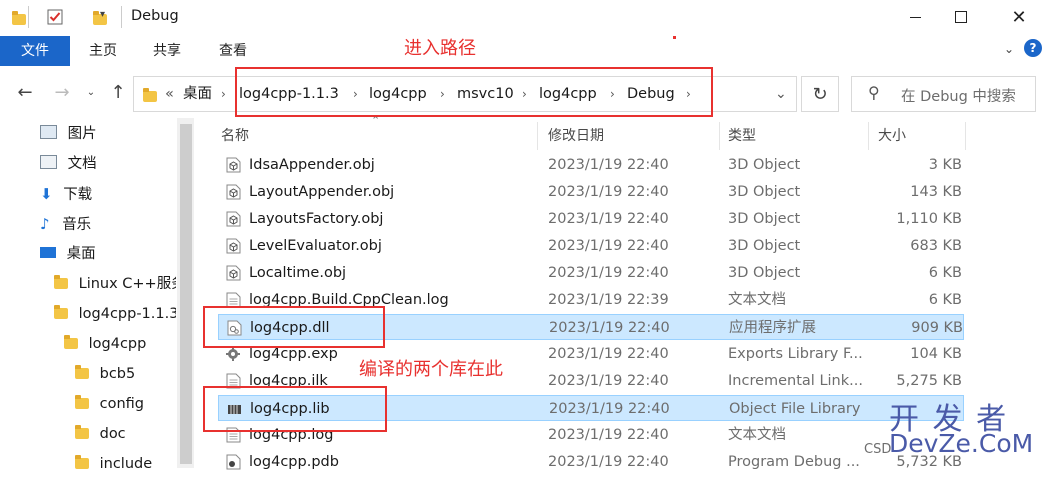 The width and height of the screenshot is (1045, 478). Describe the element at coordinates (674, 37) in the screenshot. I see `annotation-dot` at that location.